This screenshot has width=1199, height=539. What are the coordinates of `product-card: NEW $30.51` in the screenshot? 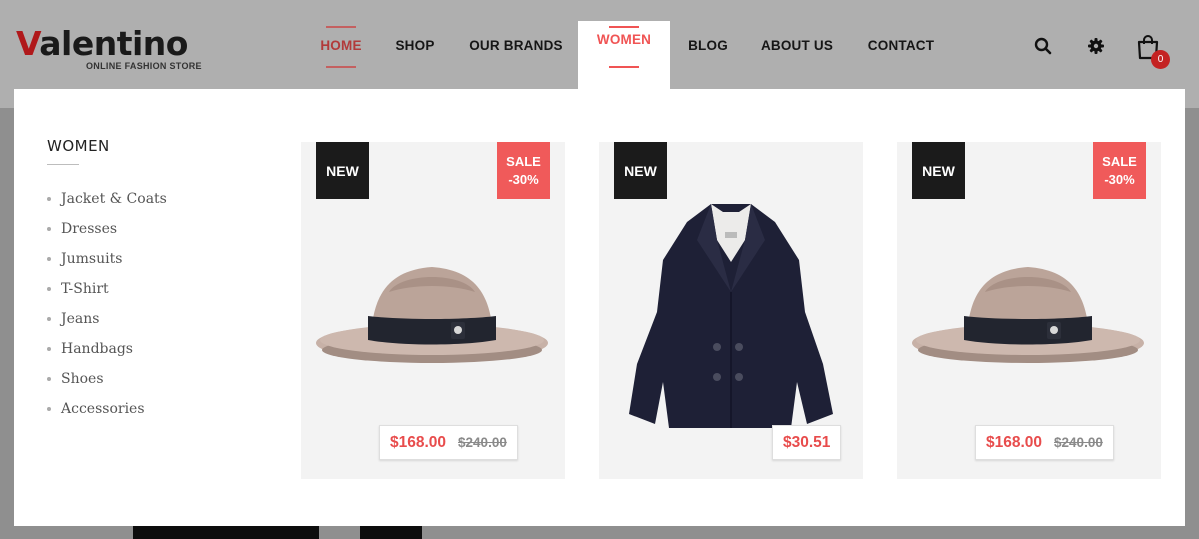 It's located at (731, 310).